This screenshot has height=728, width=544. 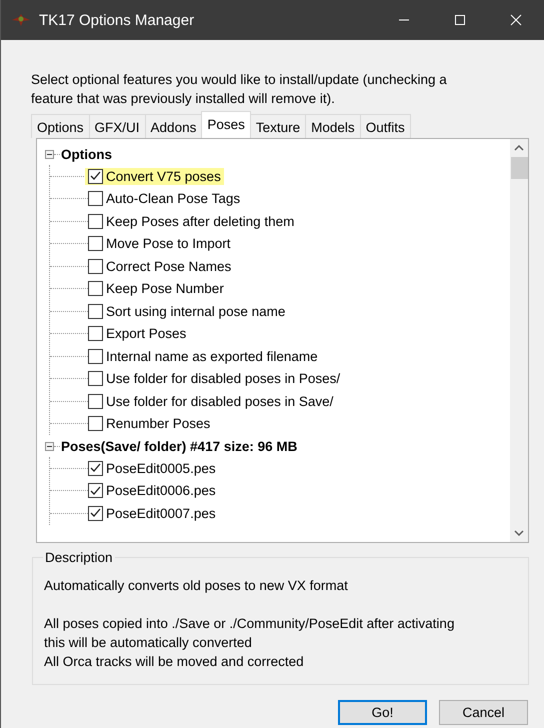 What do you see at coordinates (174, 662) in the screenshot?
I see `description-text: All Orca tracks will be moved and corrected` at bounding box center [174, 662].